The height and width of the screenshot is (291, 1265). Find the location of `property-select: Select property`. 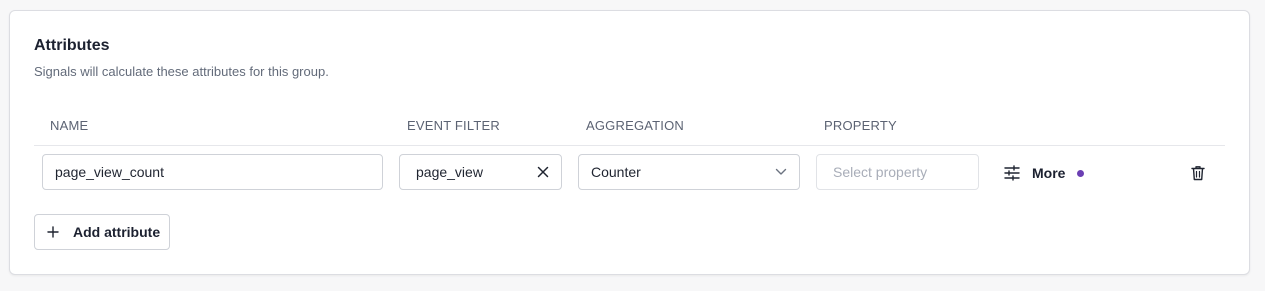

property-select: Select property is located at coordinates (897, 172).